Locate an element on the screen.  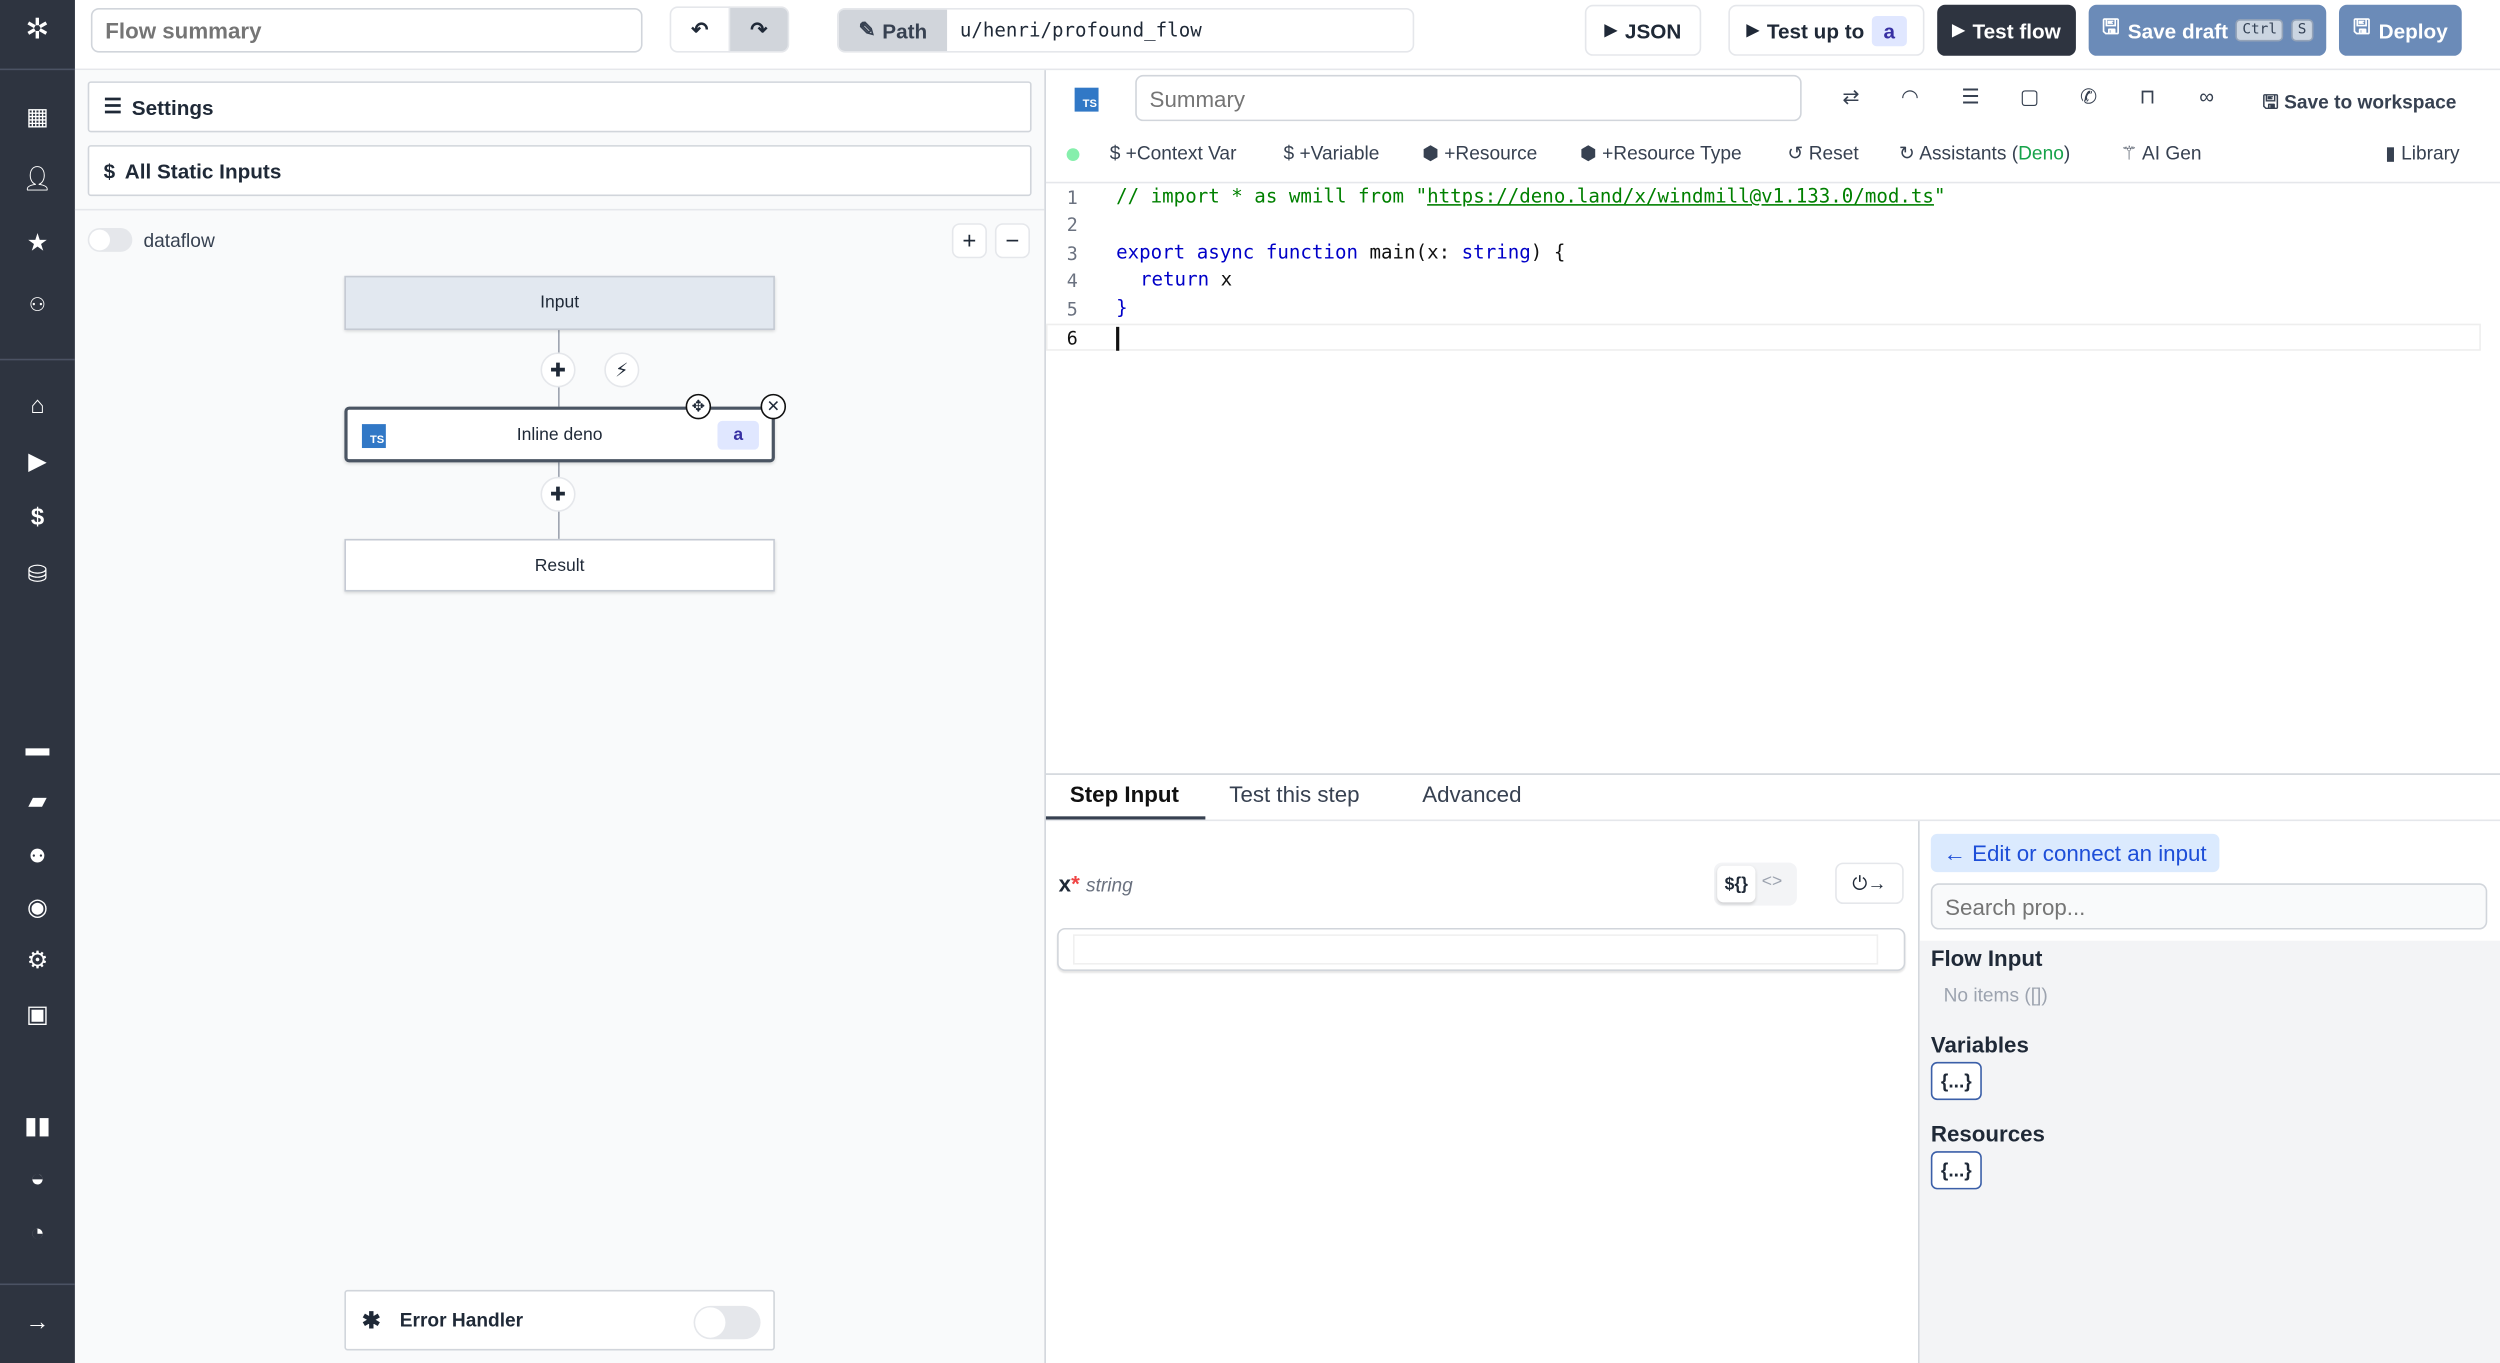
move-button: ✥ is located at coordinates (698, 406).